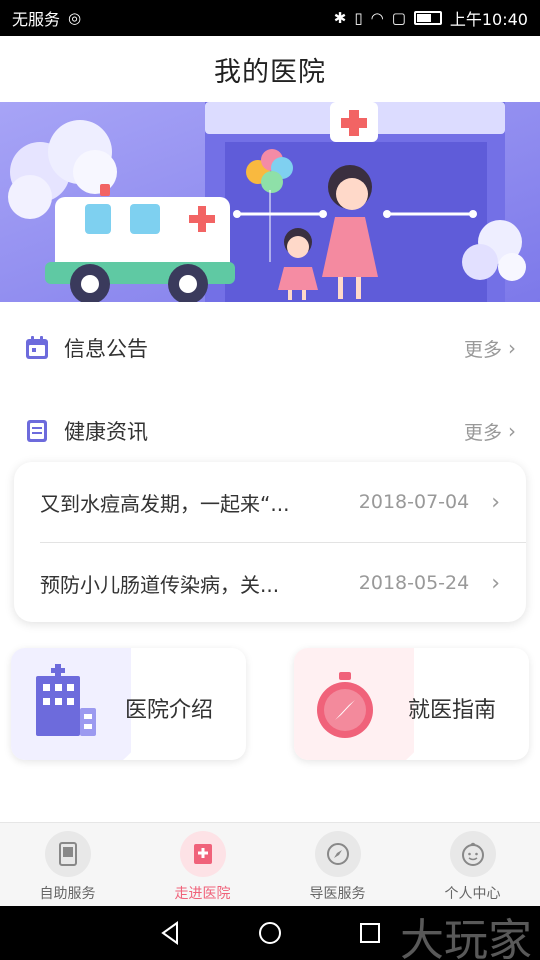 This screenshot has height=960, width=540. What do you see at coordinates (67, 854) in the screenshot?
I see `tablet-icon` at bounding box center [67, 854].